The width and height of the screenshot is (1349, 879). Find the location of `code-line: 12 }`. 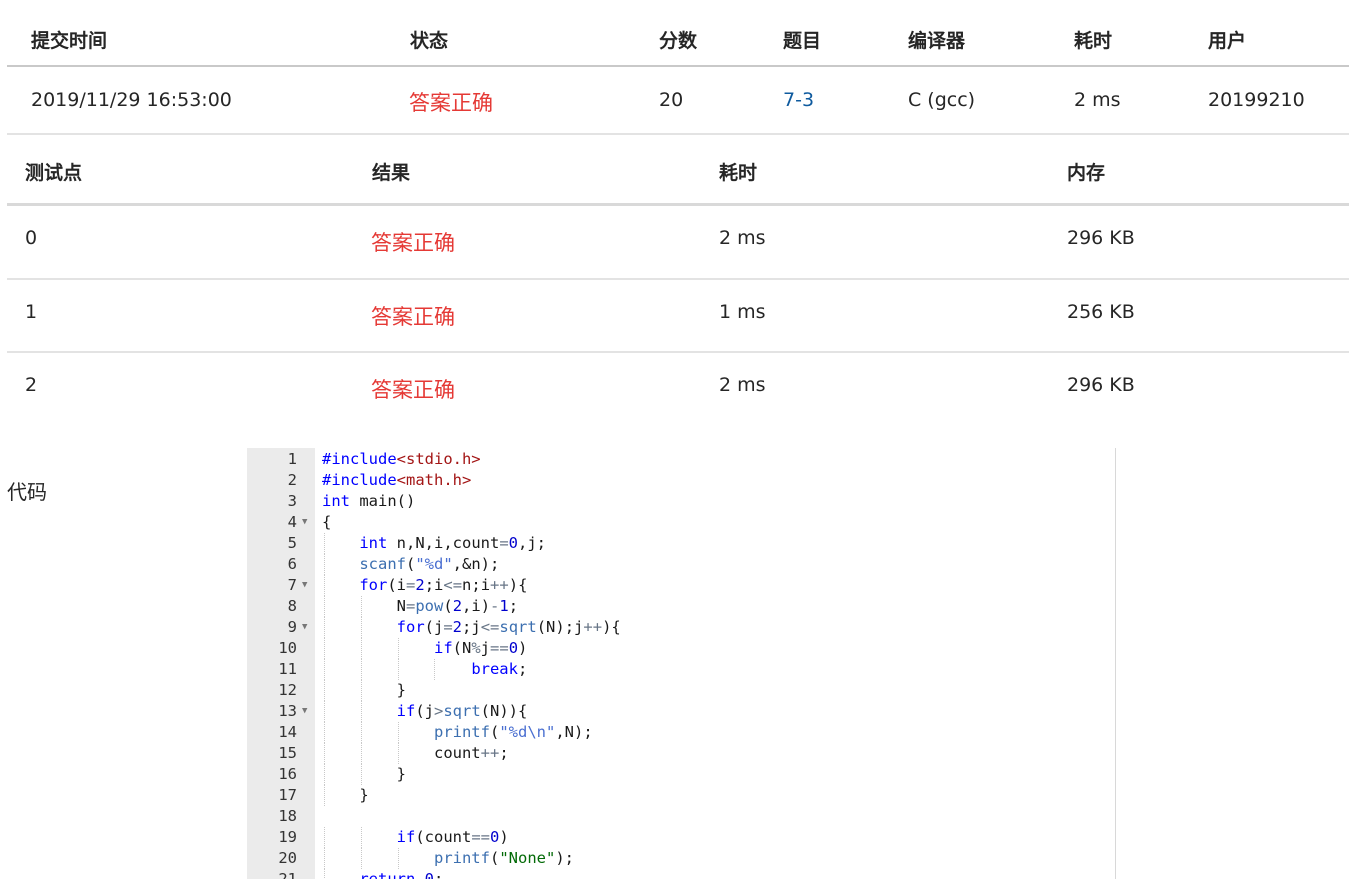

code-line: 12 } is located at coordinates (681, 690).